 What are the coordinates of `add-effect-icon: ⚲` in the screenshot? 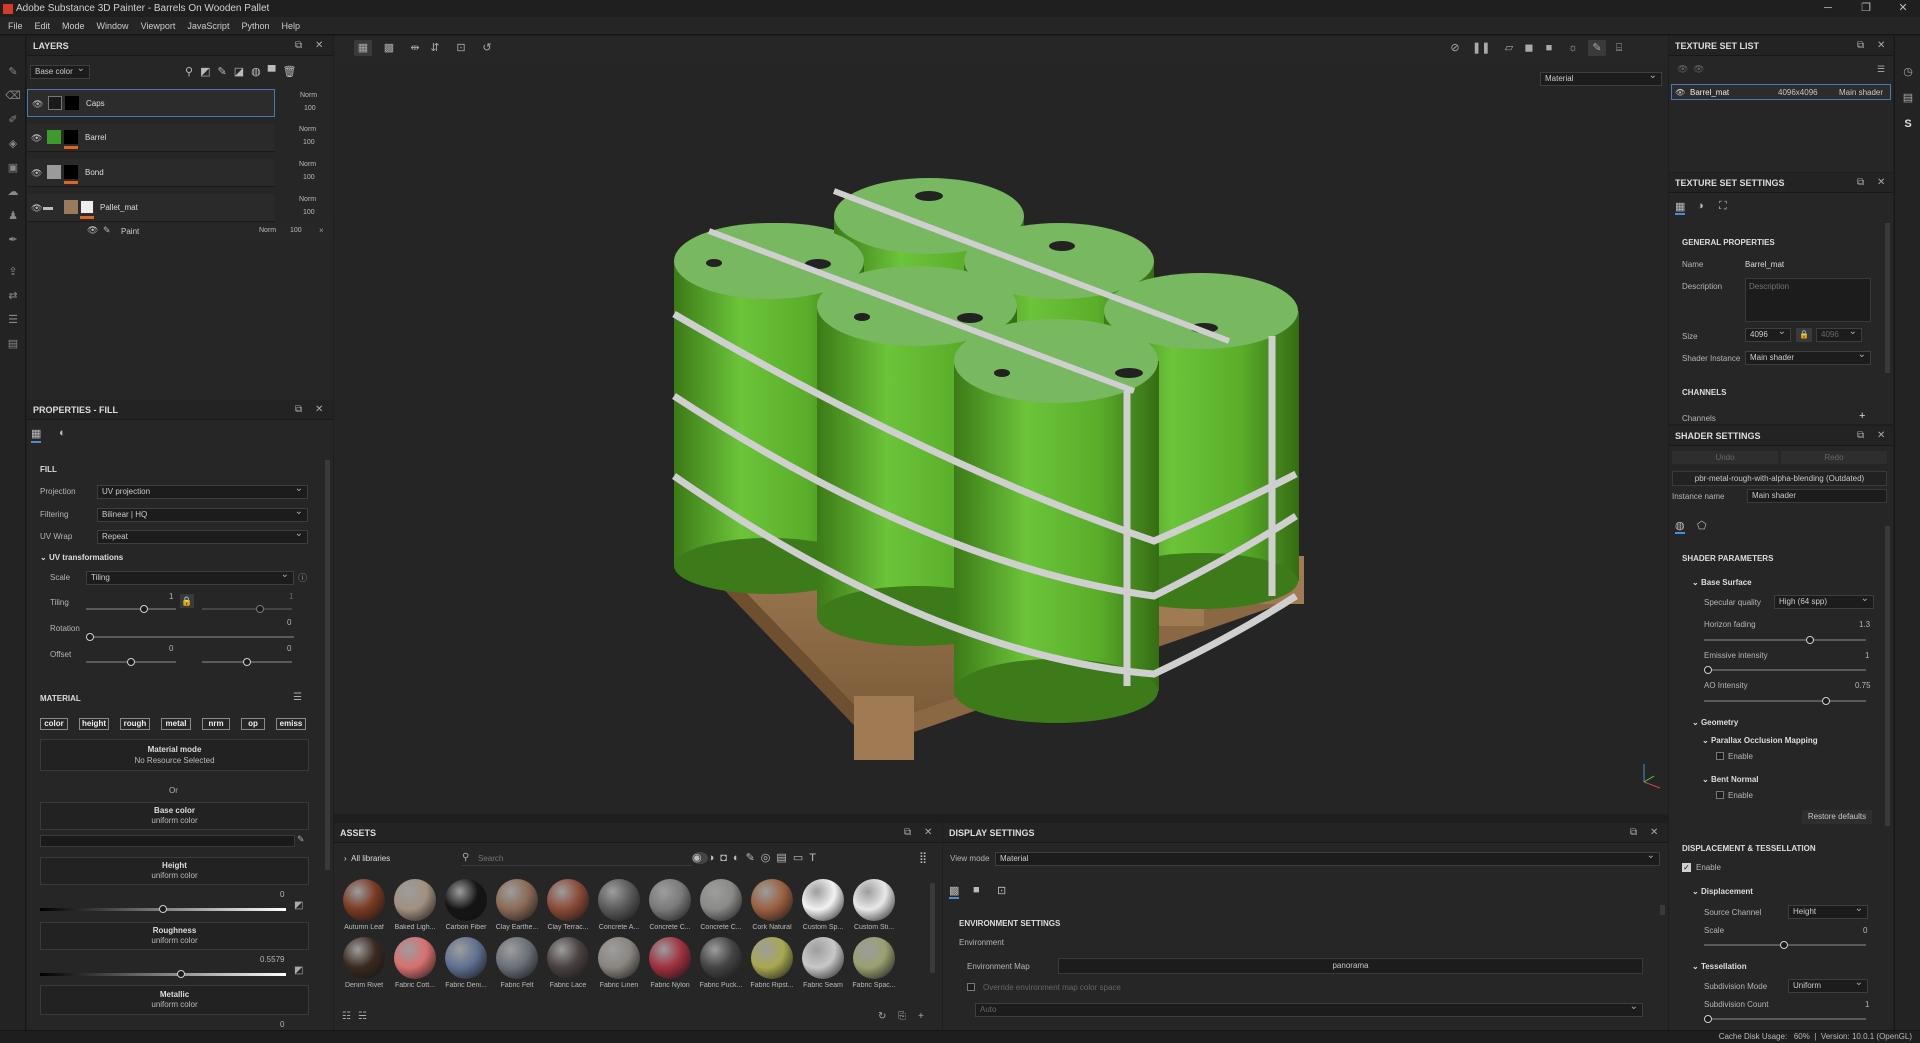 It's located at (192, 72).